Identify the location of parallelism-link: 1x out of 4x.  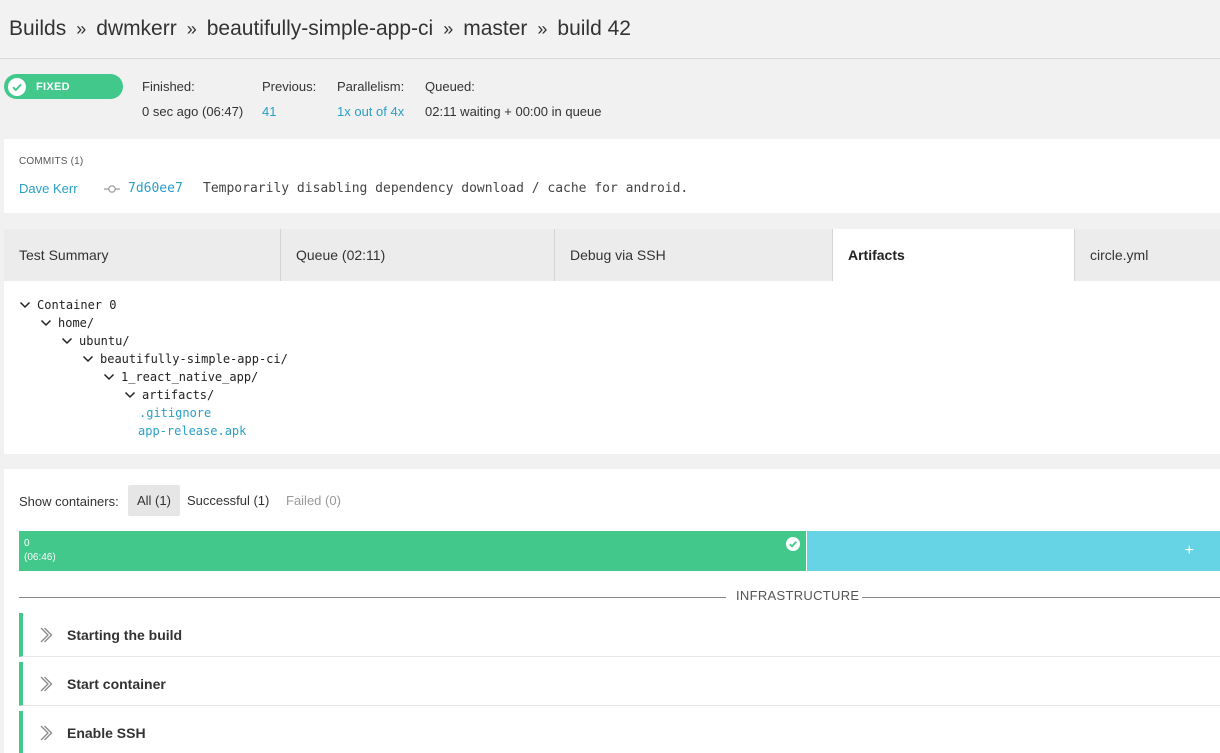
(370, 111).